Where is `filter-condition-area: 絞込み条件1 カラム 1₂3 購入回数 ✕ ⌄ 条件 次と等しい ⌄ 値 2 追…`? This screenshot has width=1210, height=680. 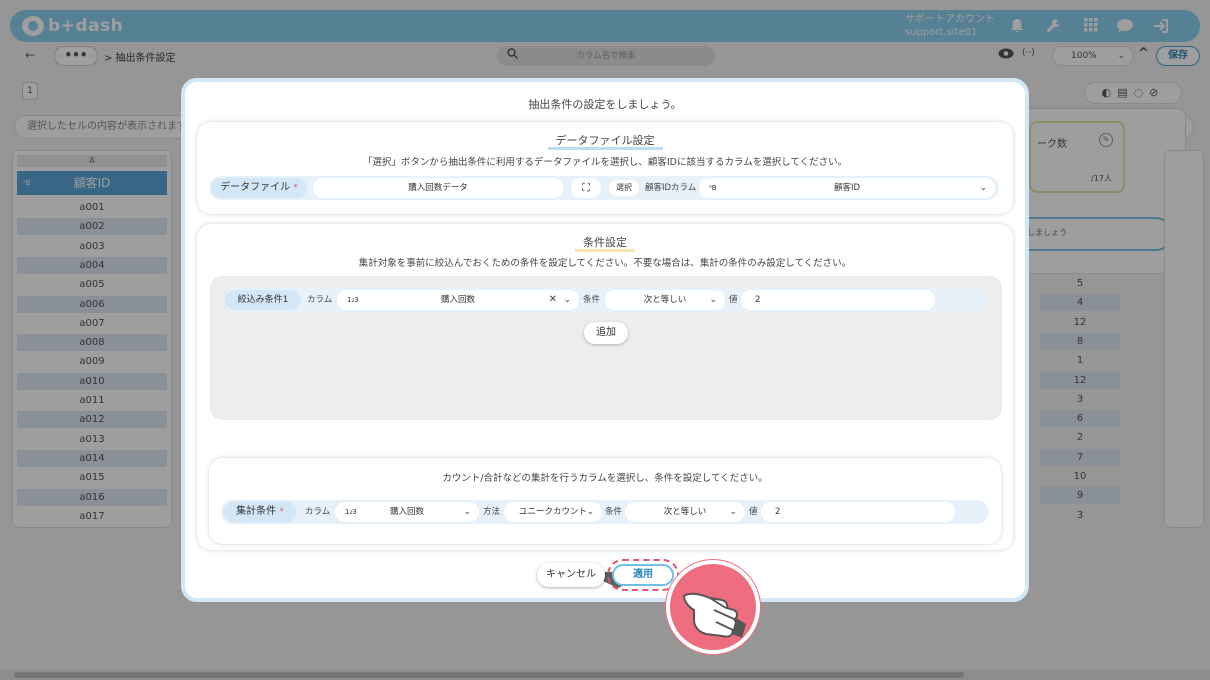
filter-condition-area: 絞込み条件1 カラム 1₂3 購入回数 ✕ ⌄ 条件 次と等しい ⌄ 値 2 追… is located at coordinates (606, 348).